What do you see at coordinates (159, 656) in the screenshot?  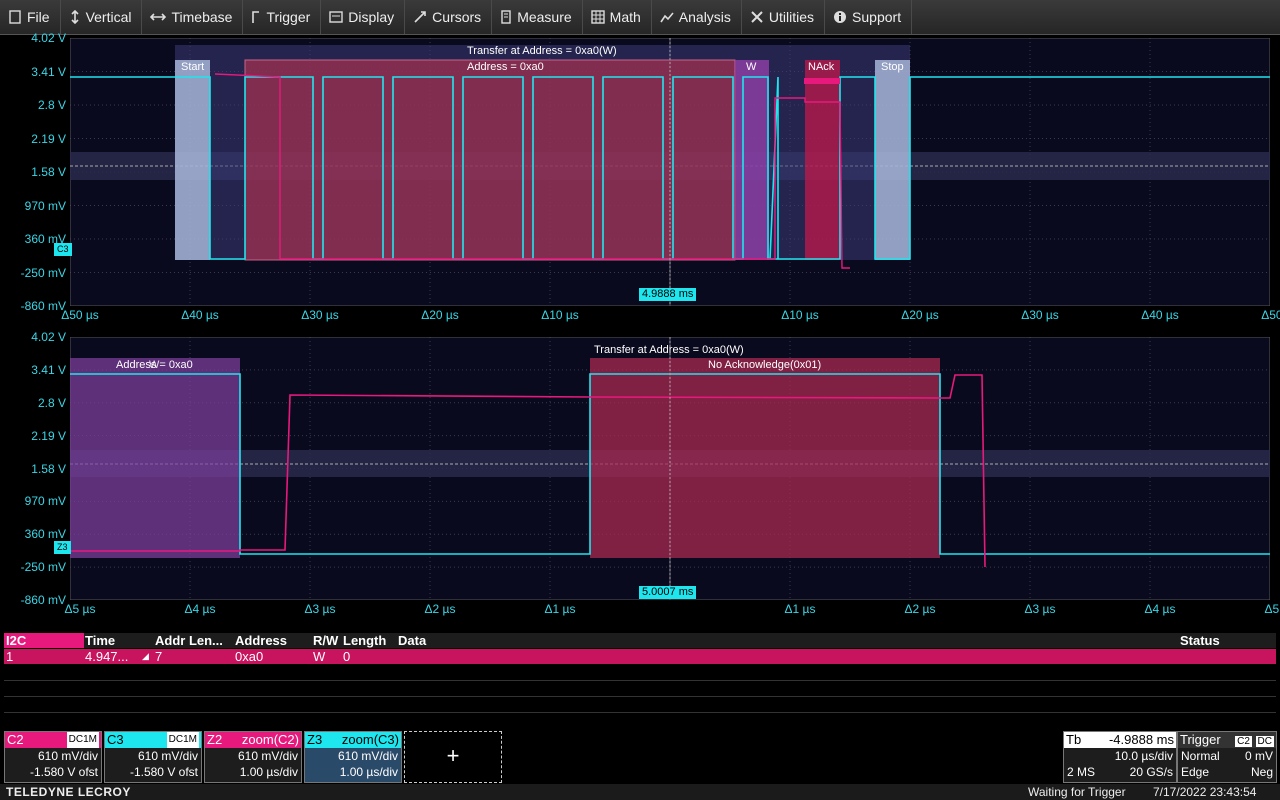 I see `row-addr-len: 7` at bounding box center [159, 656].